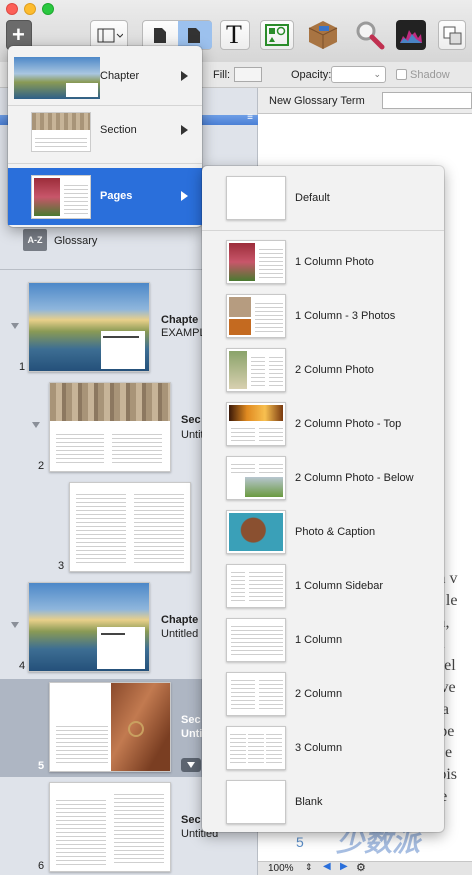  Describe the element at coordinates (427, 100) in the screenshot. I see `glossary-term-input` at that location.